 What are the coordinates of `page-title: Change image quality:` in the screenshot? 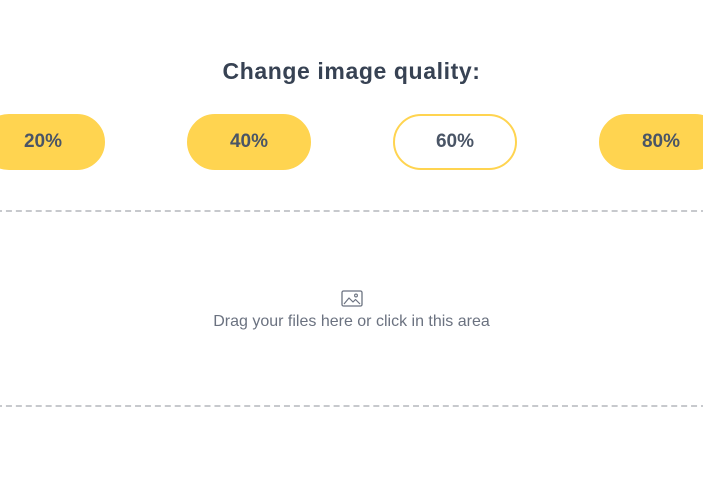 It's located at (351, 71).